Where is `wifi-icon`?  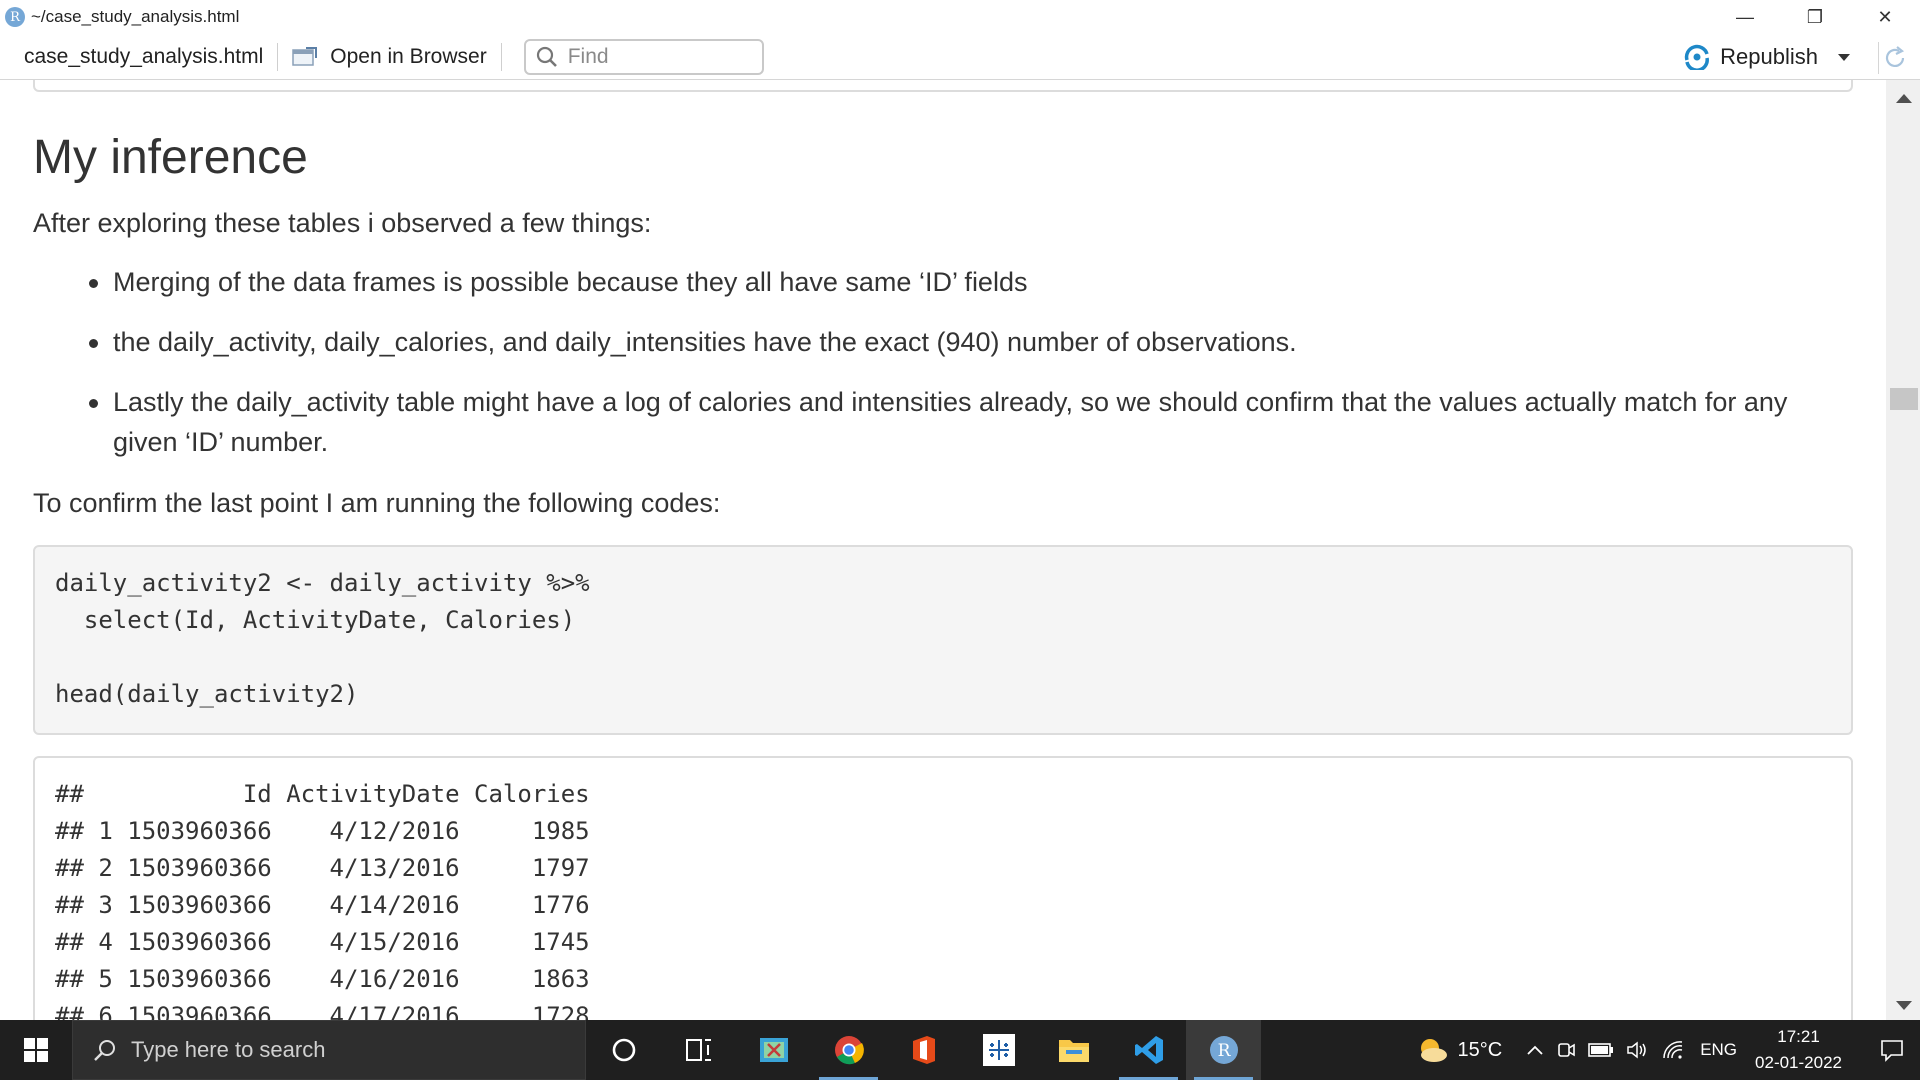
wifi-icon is located at coordinates (1673, 1050).